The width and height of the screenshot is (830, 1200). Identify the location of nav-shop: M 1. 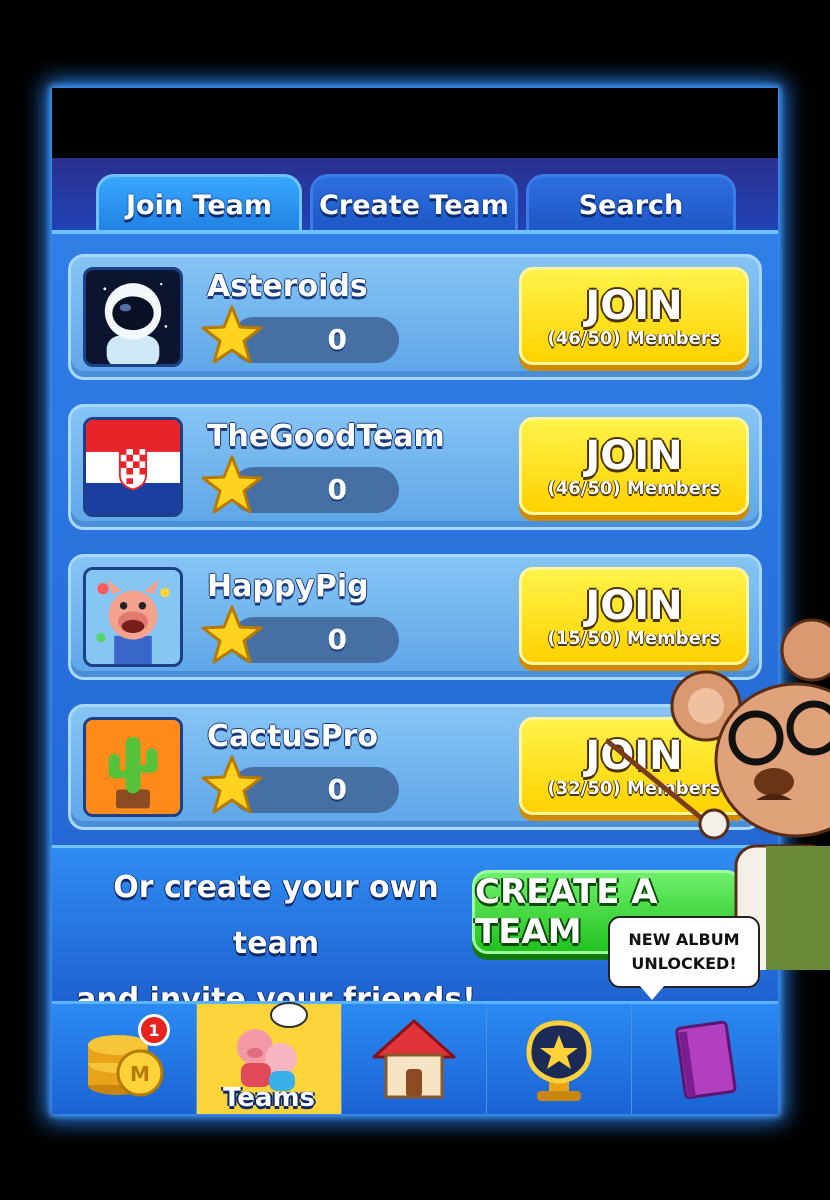
(124, 1059).